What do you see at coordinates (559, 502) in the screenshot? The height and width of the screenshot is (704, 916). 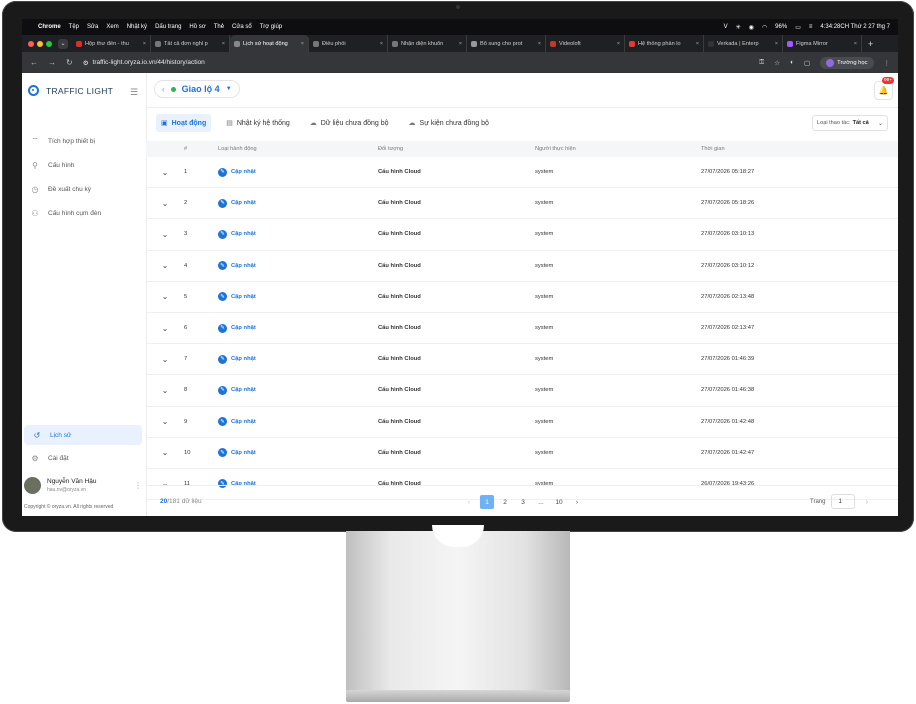 I see `page-10: 10` at bounding box center [559, 502].